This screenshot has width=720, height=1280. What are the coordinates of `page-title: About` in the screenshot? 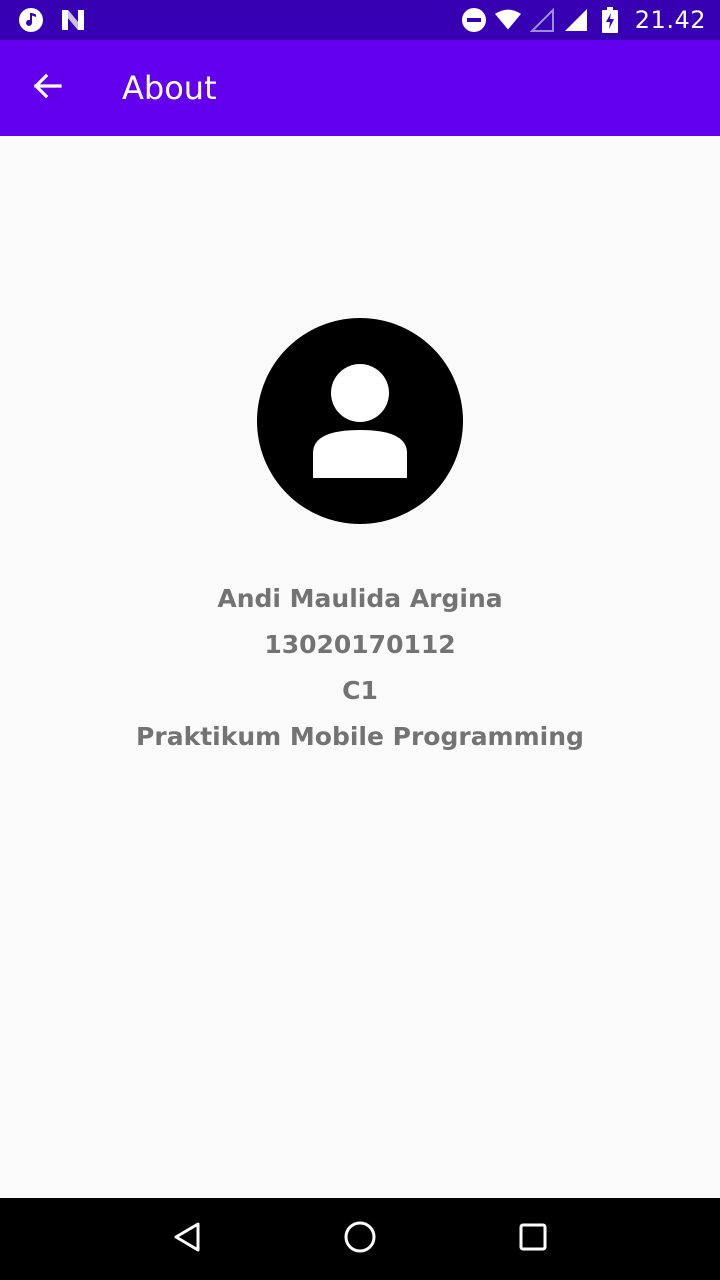 It's located at (169, 88).